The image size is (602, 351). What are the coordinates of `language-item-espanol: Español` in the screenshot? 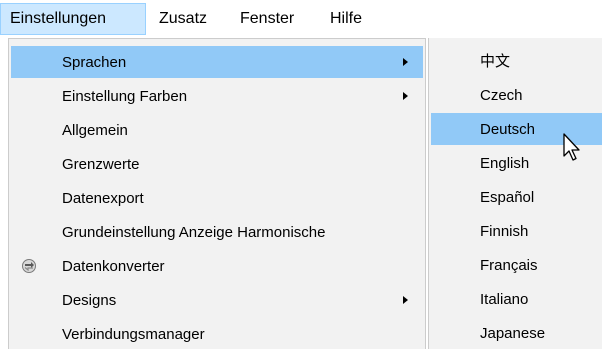 It's located at (516, 197).